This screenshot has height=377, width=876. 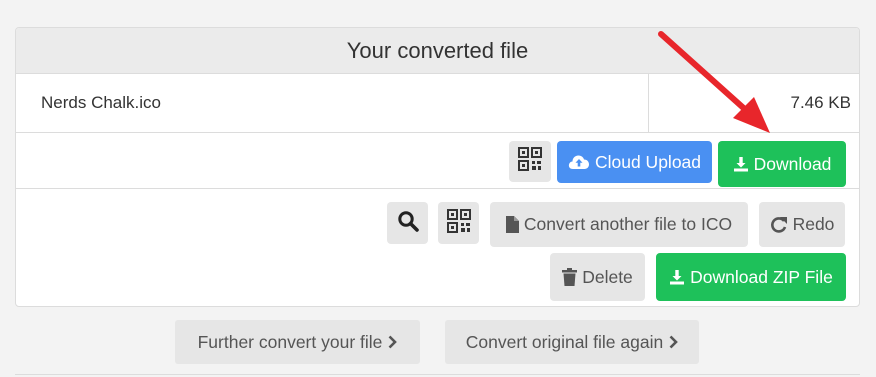 What do you see at coordinates (564, 341) in the screenshot?
I see `convert-original-label: Convert original file again` at bounding box center [564, 341].